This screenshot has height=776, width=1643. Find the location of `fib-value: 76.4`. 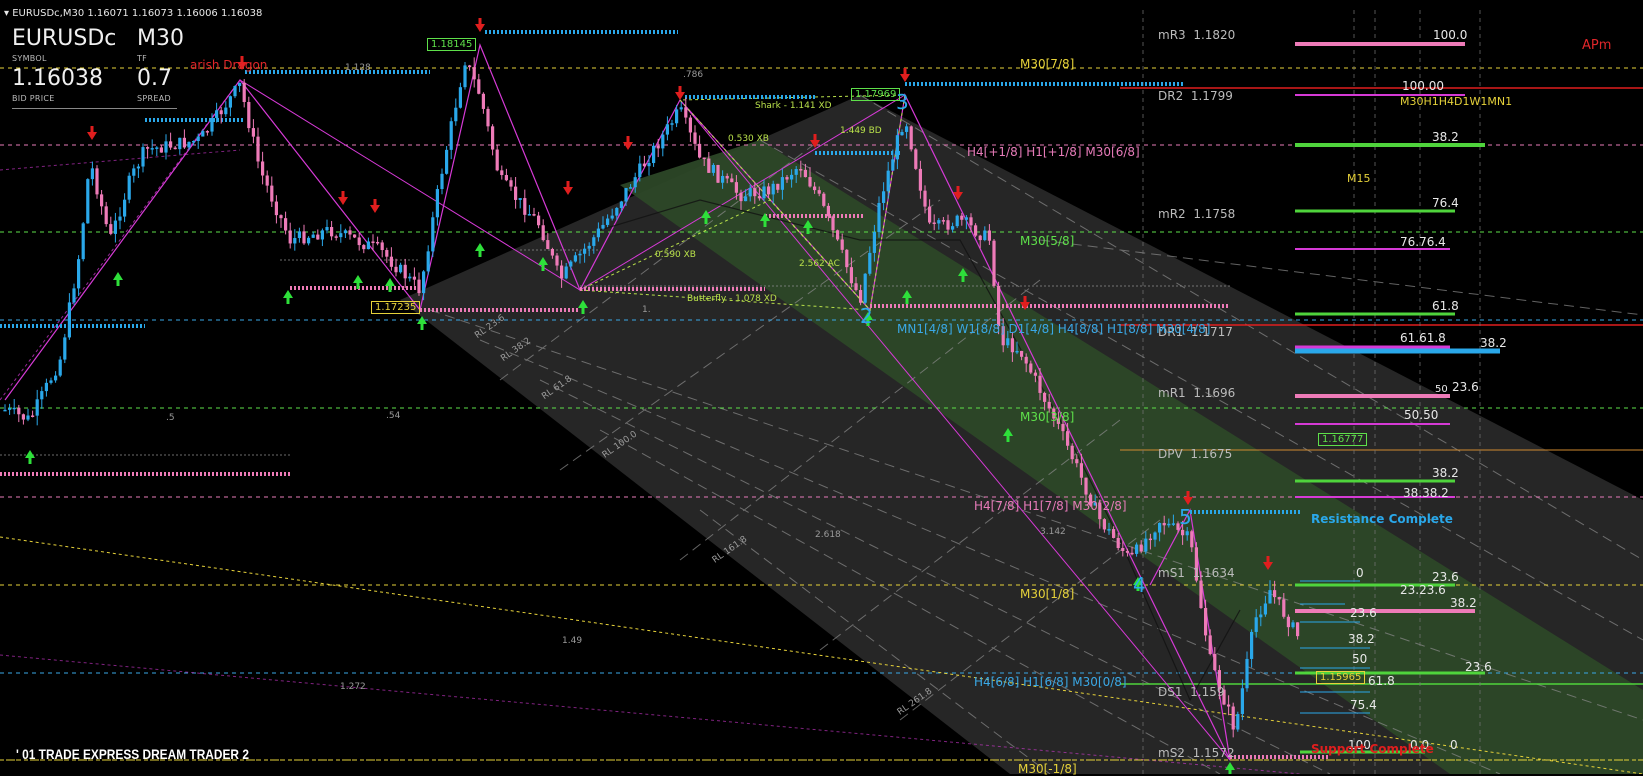

fib-value: 76.4 is located at coordinates (1445, 203).